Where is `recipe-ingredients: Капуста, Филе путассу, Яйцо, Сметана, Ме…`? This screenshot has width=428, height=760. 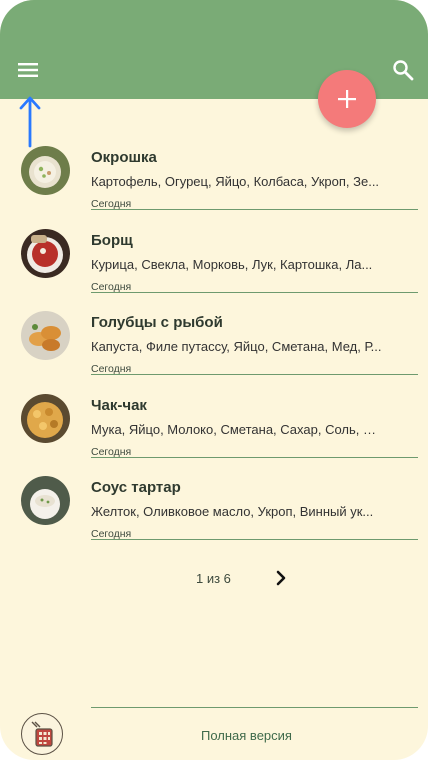 recipe-ingredients: Капуста, Филе путассу, Яйцо, Сметана, Ме… is located at coordinates (236, 346).